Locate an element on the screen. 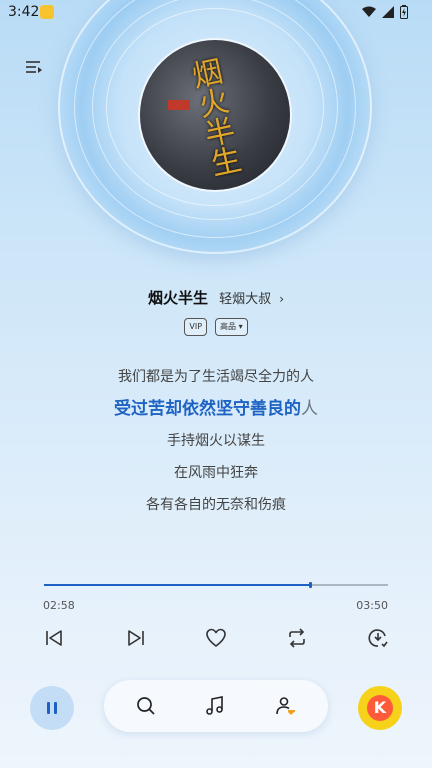  lyric-line-next: 各有各自的无奈和伤痕 is located at coordinates (216, 505).